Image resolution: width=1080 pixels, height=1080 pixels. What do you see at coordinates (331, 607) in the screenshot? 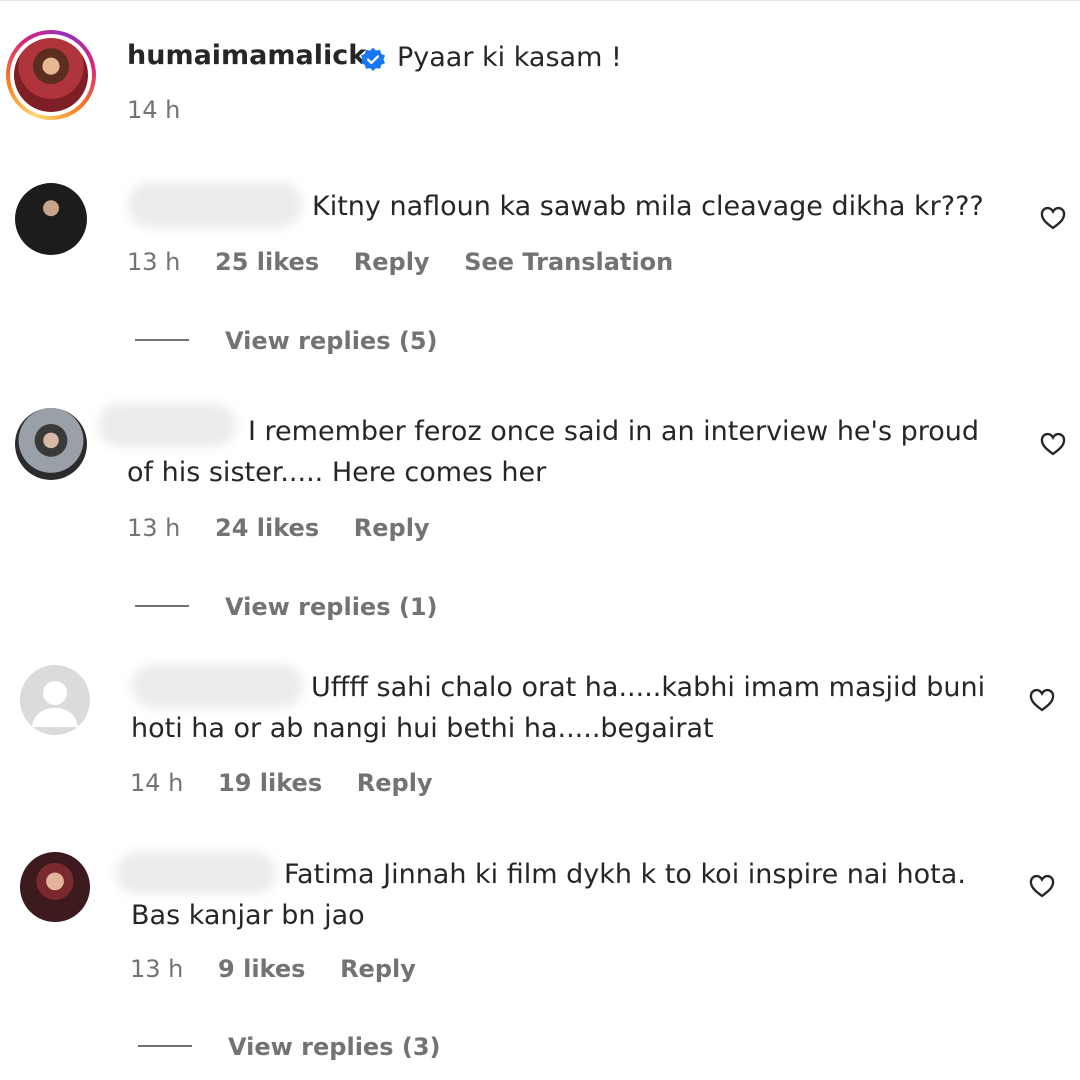
I see `view-replies-label: View replies (1)` at bounding box center [331, 607].